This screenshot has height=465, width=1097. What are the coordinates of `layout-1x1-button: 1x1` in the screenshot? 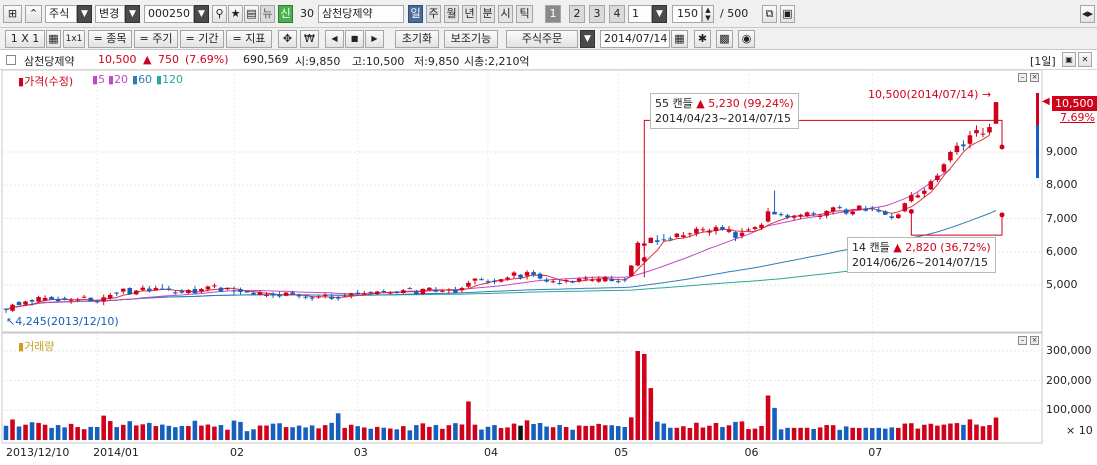 It's located at (74, 39).